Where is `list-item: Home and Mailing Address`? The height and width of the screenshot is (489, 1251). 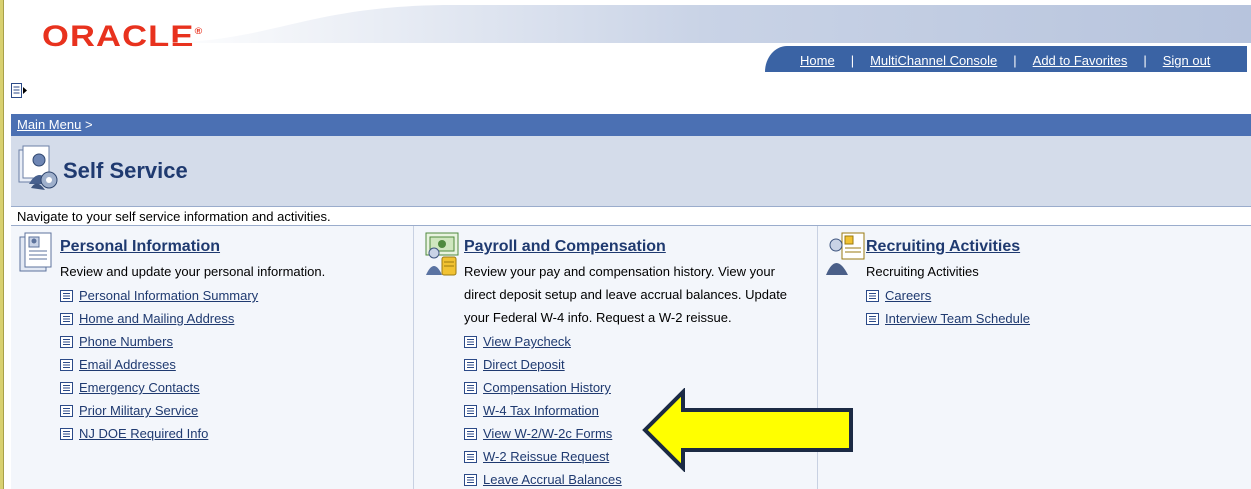
list-item: Home and Mailing Address is located at coordinates (159, 318).